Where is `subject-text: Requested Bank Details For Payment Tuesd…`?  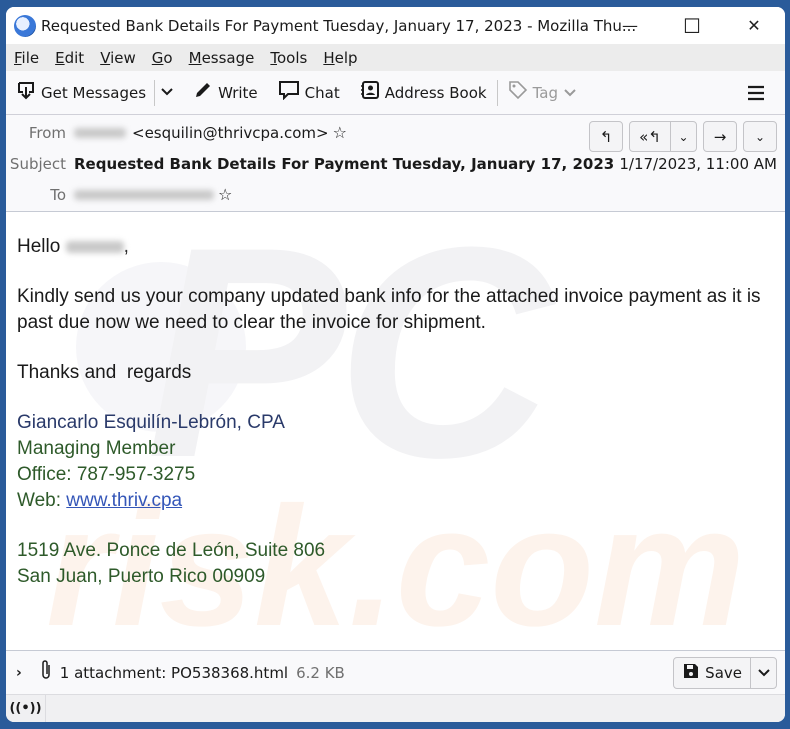
subject-text: Requested Bank Details For Payment Tuesd… is located at coordinates (344, 164).